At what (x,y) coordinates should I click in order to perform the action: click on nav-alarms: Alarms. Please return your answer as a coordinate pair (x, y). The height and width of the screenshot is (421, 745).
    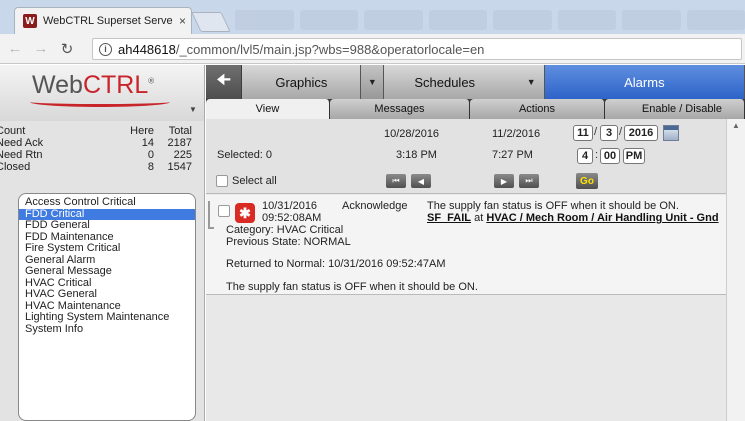
    Looking at the image, I should click on (644, 82).